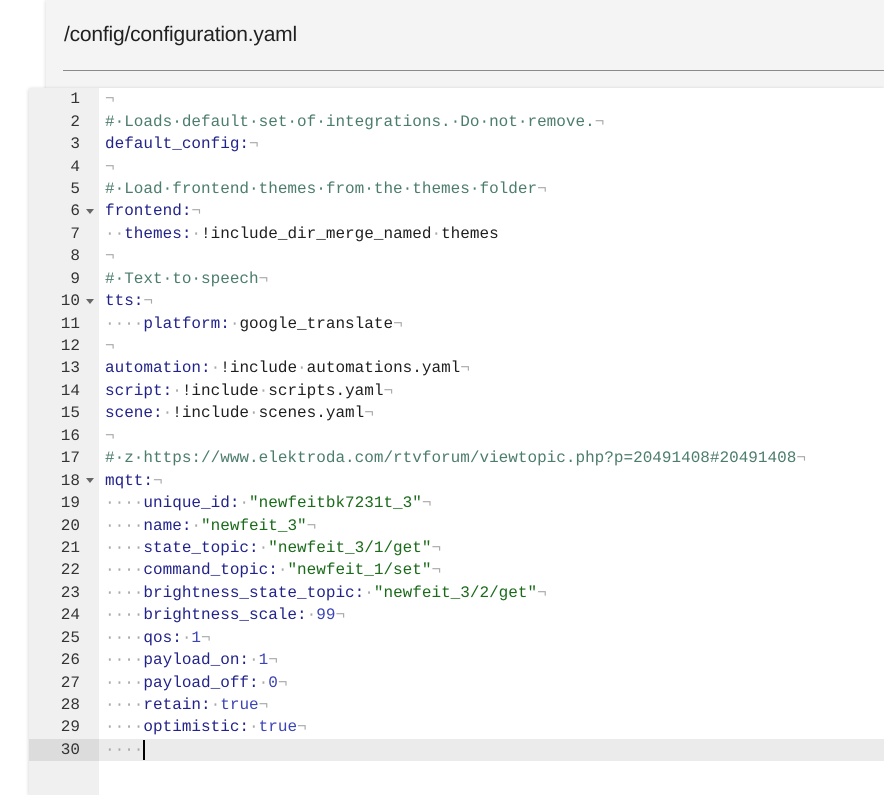 The image size is (884, 795). Describe the element at coordinates (70, 503) in the screenshot. I see `line-number: 19` at that location.